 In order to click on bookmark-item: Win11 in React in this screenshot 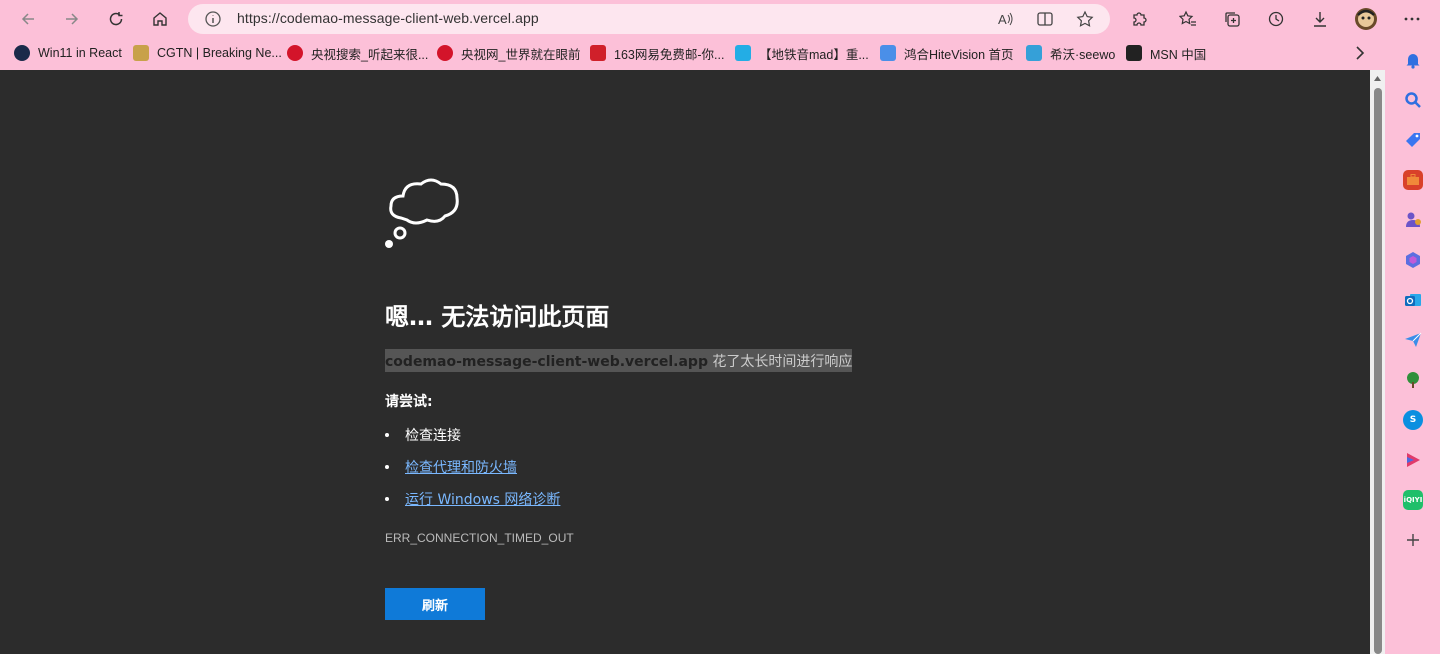, I will do `click(68, 53)`.